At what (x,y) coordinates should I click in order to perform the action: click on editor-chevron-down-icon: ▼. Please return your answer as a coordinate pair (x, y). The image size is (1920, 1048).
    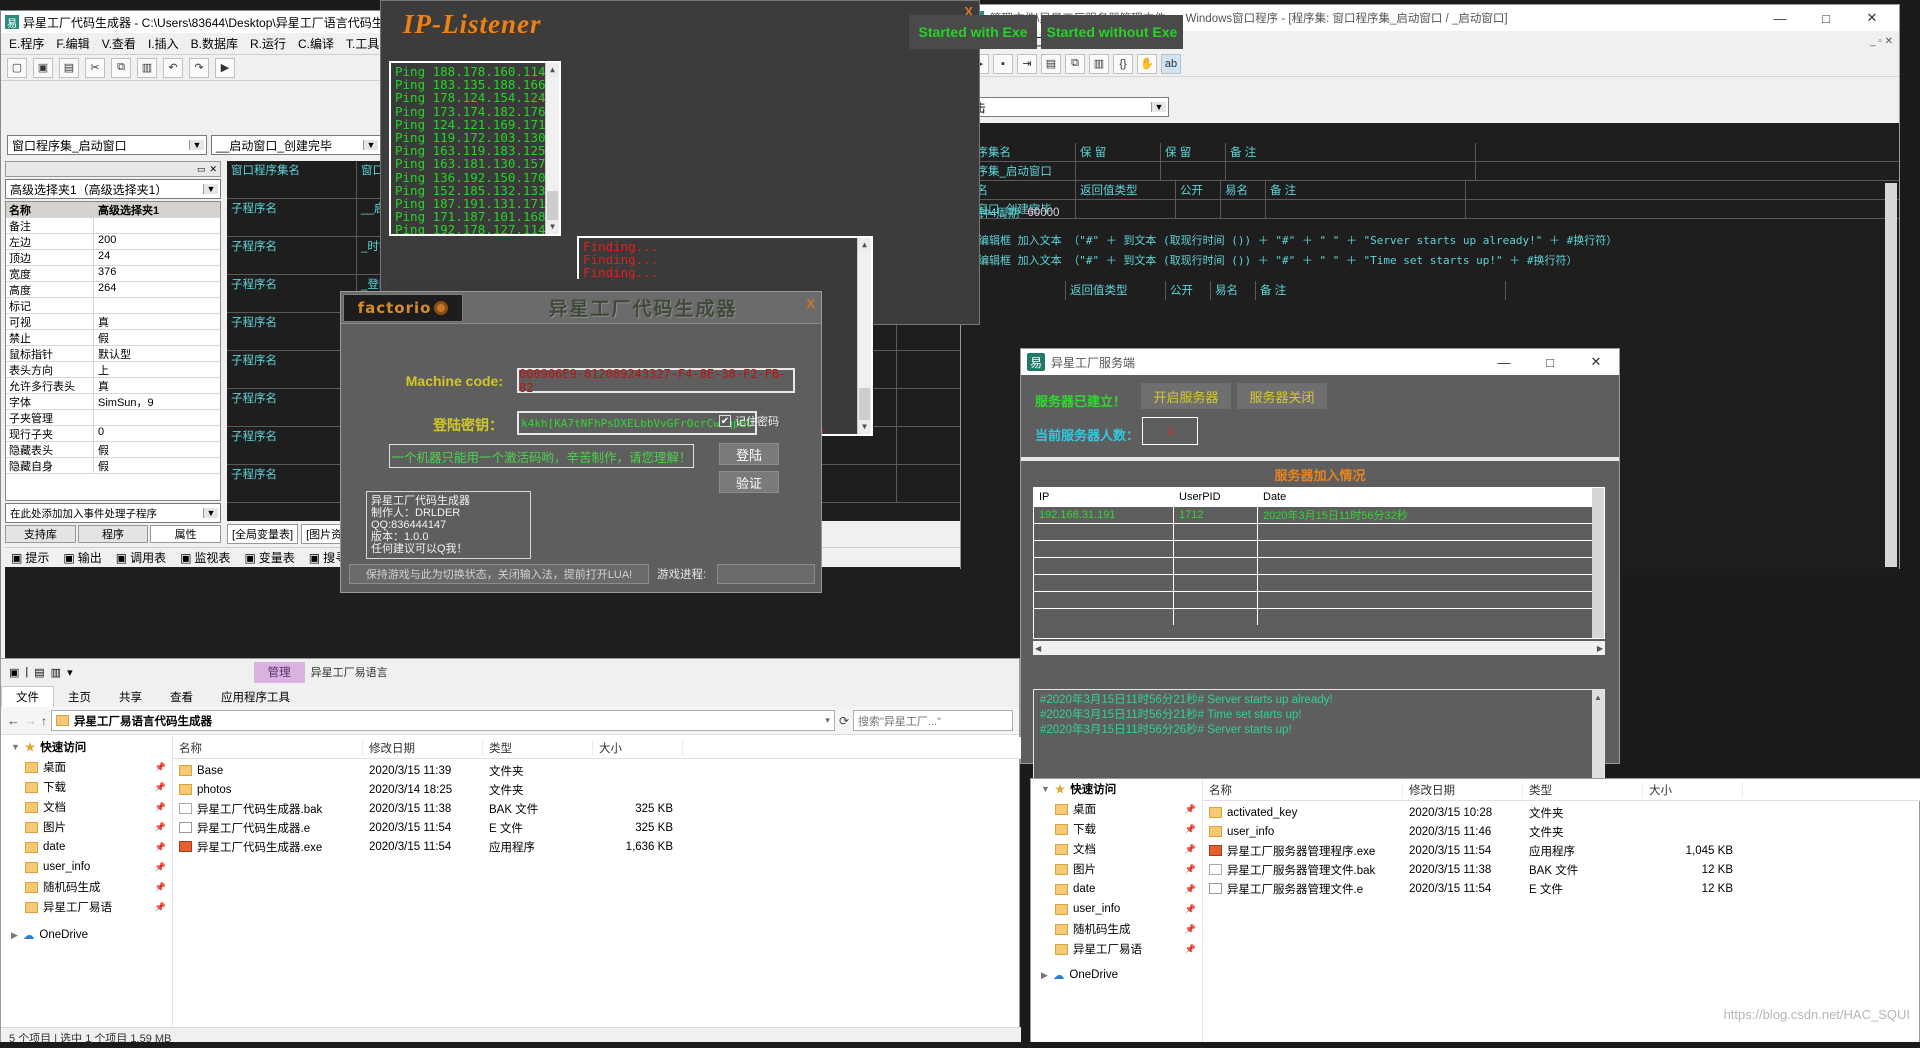
    Looking at the image, I should click on (1158, 107).